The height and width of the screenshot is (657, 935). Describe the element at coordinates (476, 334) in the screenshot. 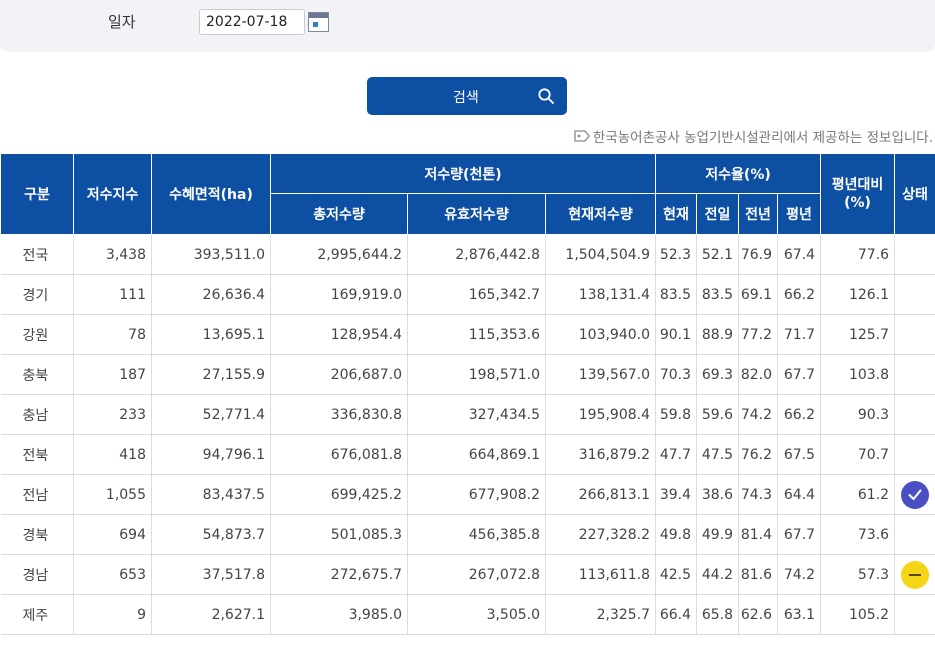

I see `cell-valid: 115,353.6` at that location.